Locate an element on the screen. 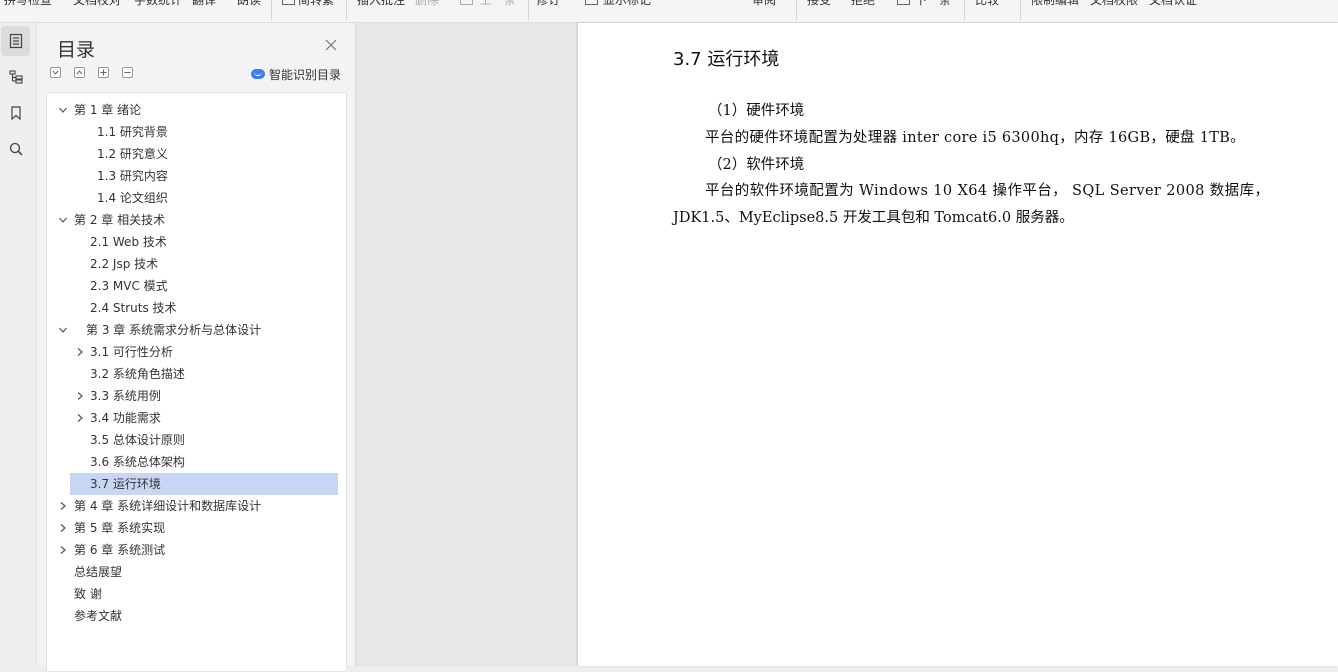  toc-item-label: 1.4 论文组织 is located at coordinates (132, 198).